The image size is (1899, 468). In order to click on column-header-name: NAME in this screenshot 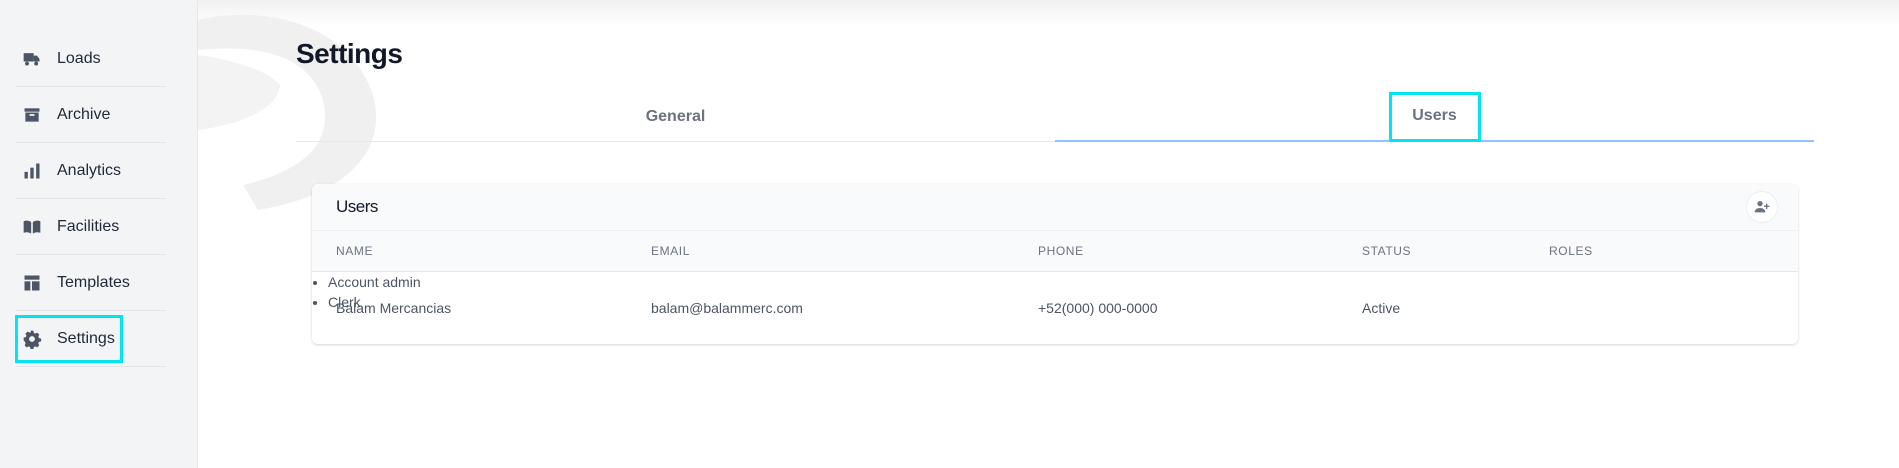, I will do `click(355, 251)`.